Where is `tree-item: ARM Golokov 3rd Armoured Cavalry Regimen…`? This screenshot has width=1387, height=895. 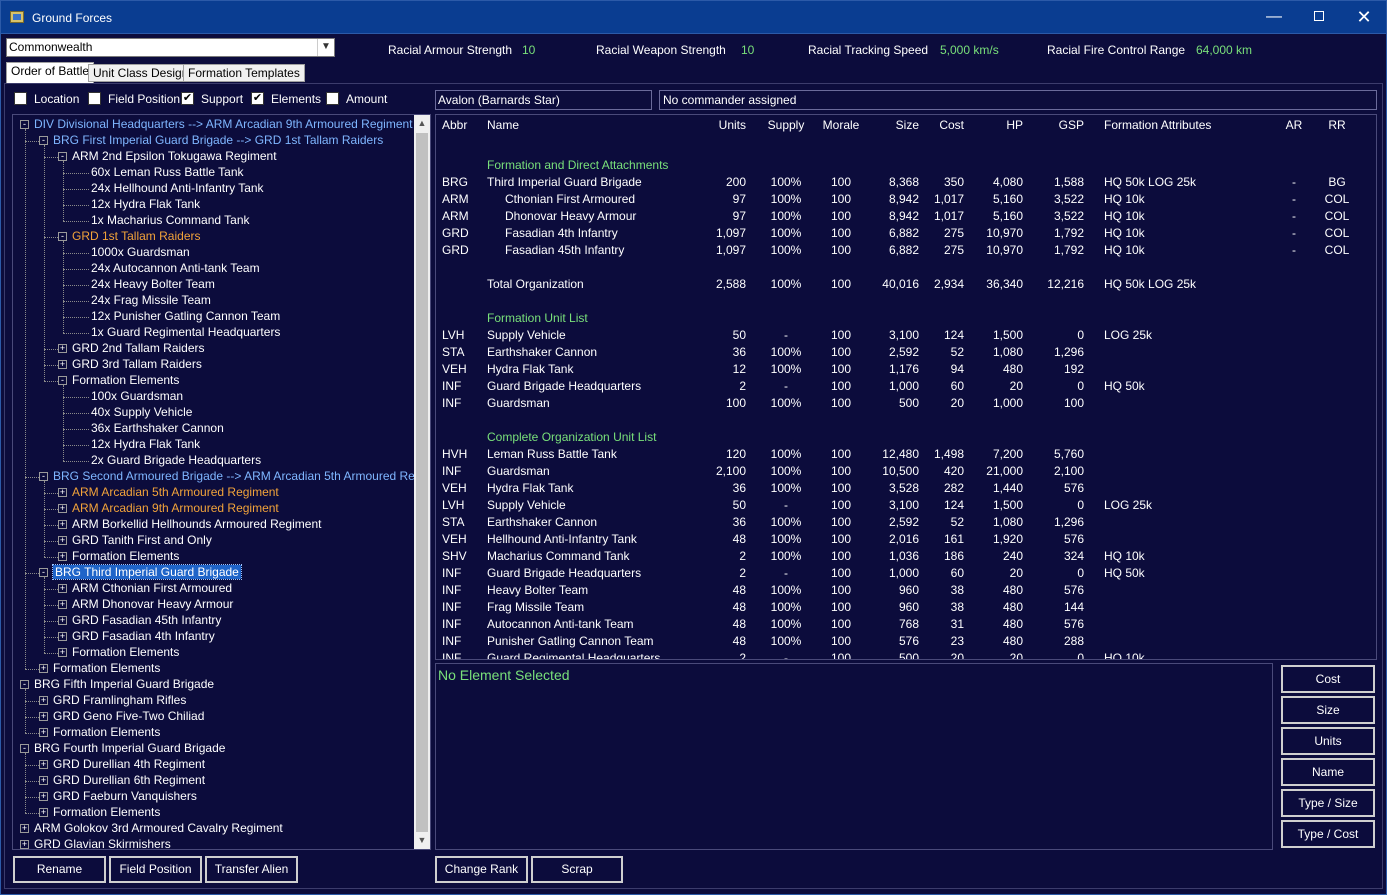
tree-item: ARM Golokov 3rd Armoured Cavalry Regimen… is located at coordinates (158, 829).